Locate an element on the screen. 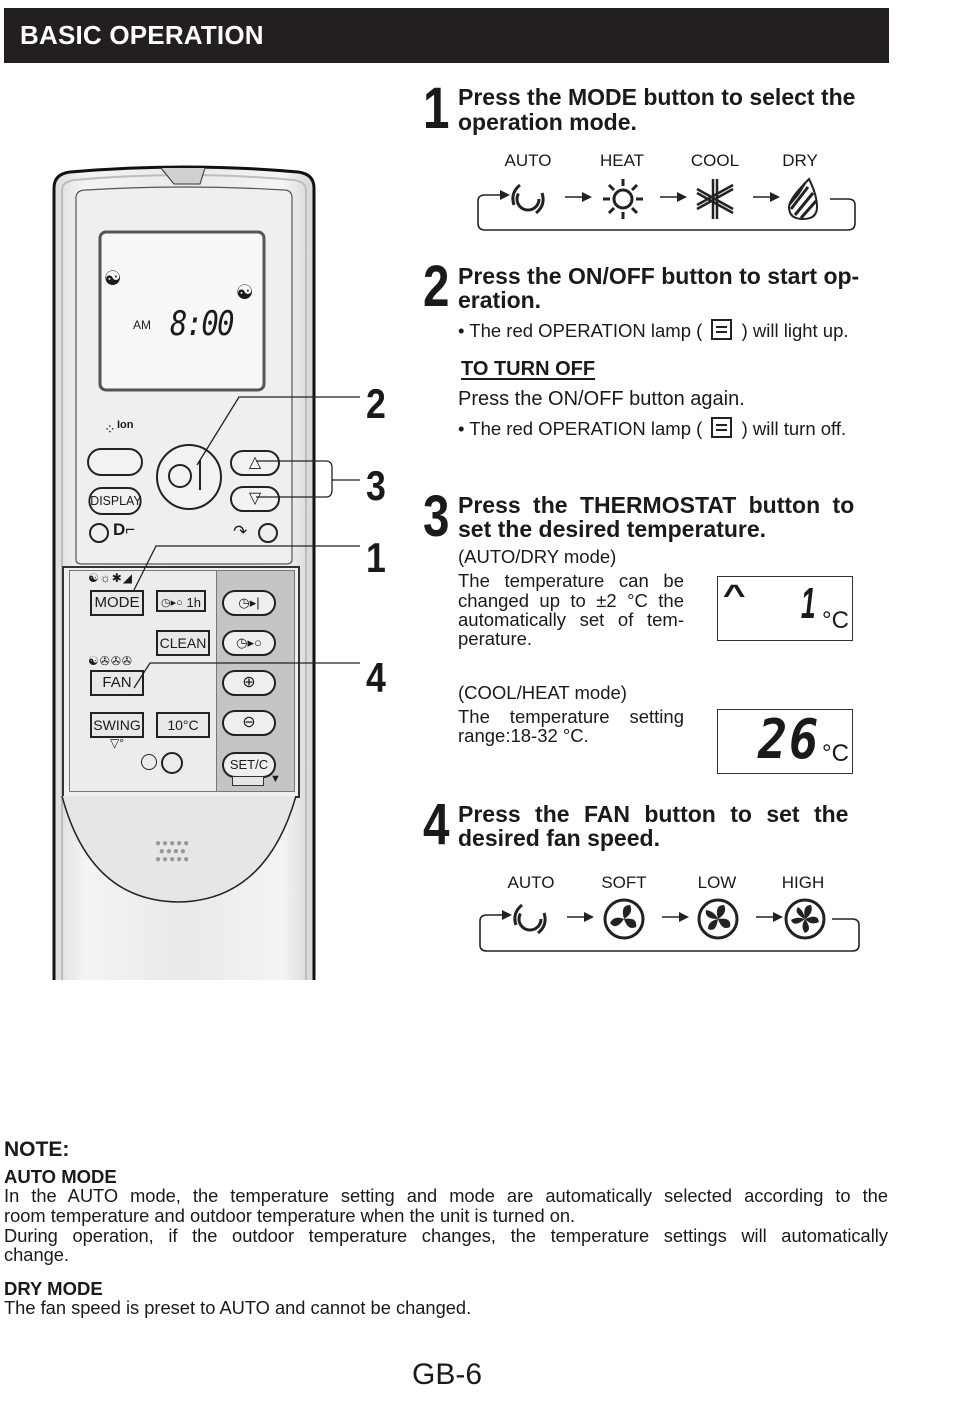 This screenshot has height=1407, width=960. sun-icon is located at coordinates (623, 199).